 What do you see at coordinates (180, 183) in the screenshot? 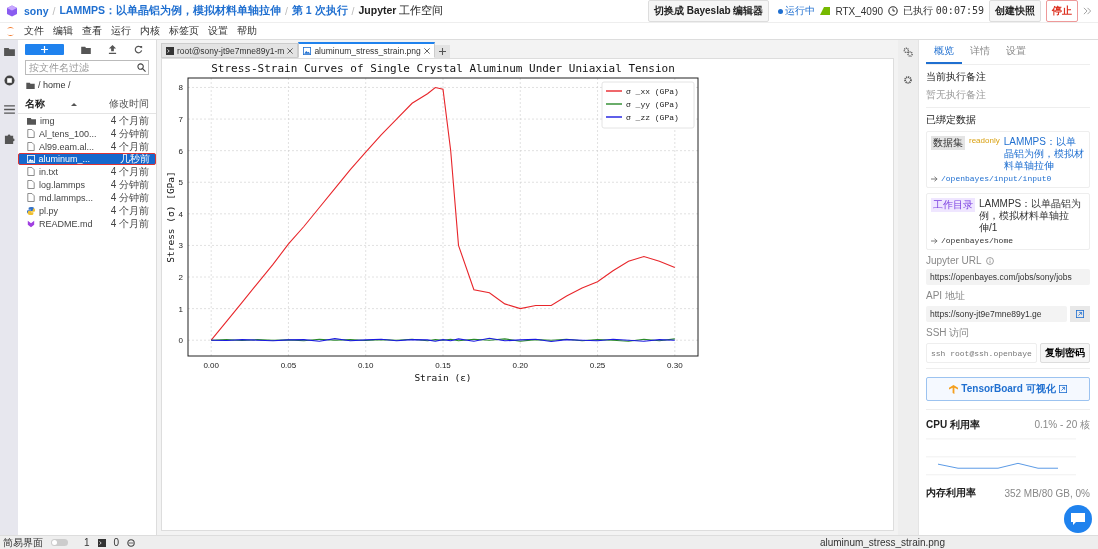
I see `y-tick-label: 5` at bounding box center [180, 183].